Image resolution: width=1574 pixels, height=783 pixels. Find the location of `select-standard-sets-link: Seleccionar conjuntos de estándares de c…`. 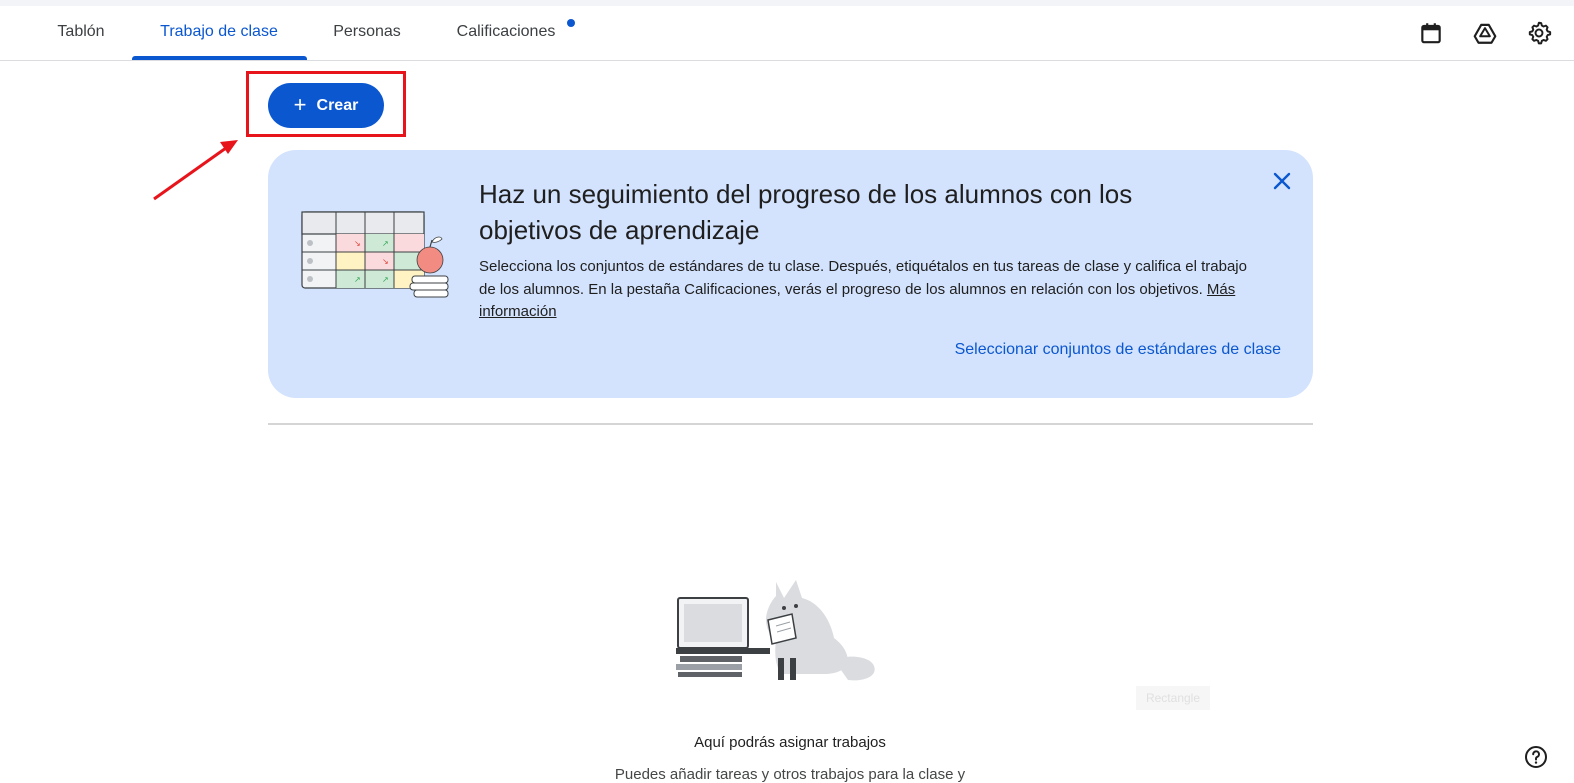

select-standard-sets-link: Seleccionar conjuntos de estándares de c… is located at coordinates (1118, 350).